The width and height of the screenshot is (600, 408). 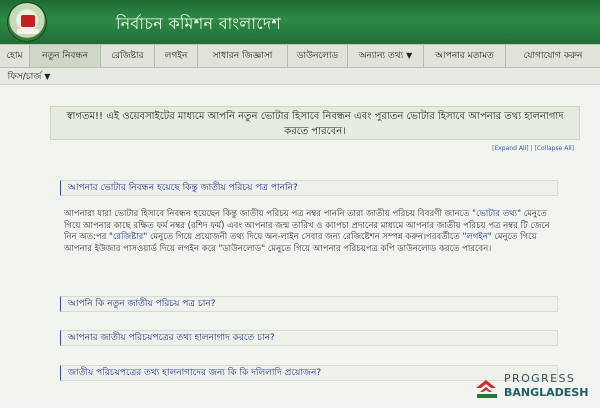 I want to click on nav-other-info-label: অন্যান্য তথ্য, so click(x=381, y=56).